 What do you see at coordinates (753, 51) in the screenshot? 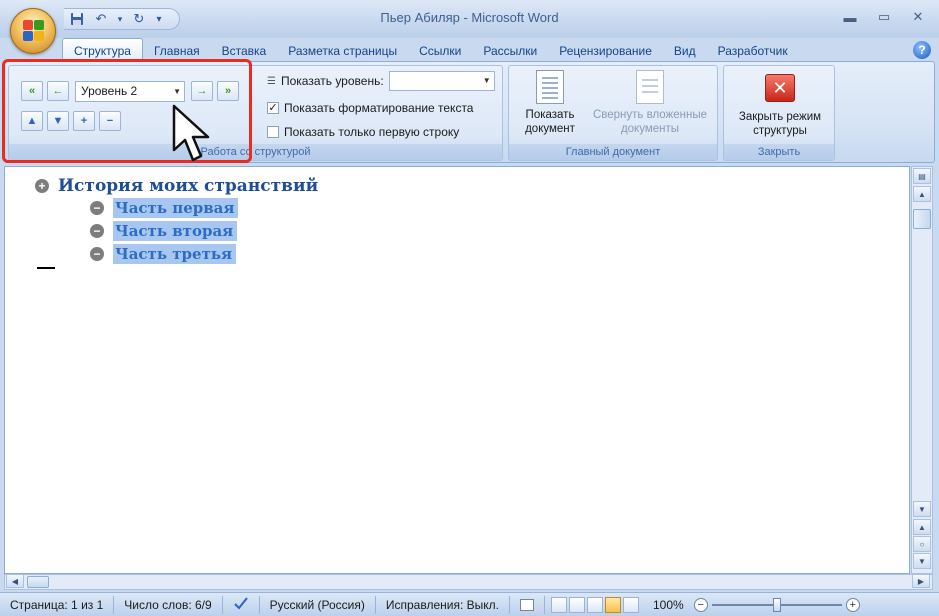
I see `tab-developer: Разработчик` at bounding box center [753, 51].